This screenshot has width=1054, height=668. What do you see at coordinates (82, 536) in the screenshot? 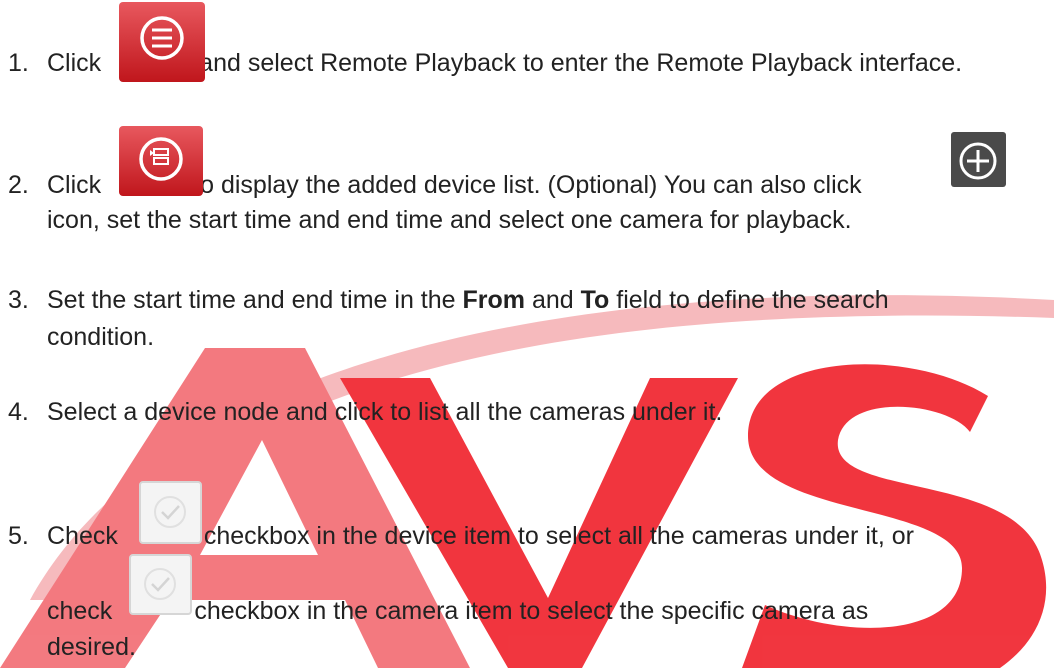
I see `step-text: Check` at bounding box center [82, 536].